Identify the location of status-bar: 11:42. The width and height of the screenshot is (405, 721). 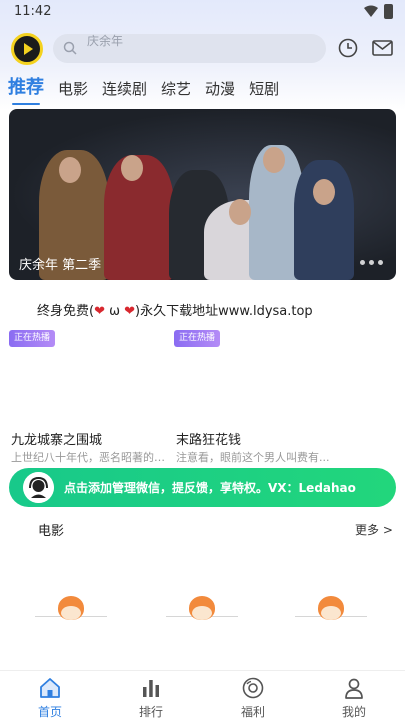
(202, 12).